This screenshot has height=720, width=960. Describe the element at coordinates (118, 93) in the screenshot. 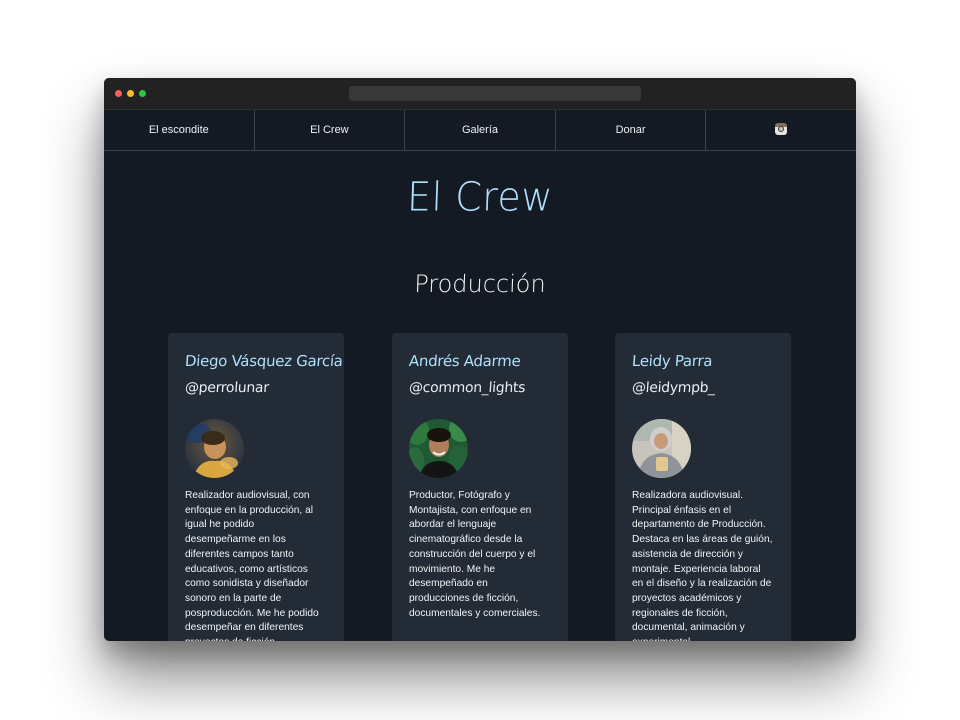

I see `close-window-dot-icon` at that location.